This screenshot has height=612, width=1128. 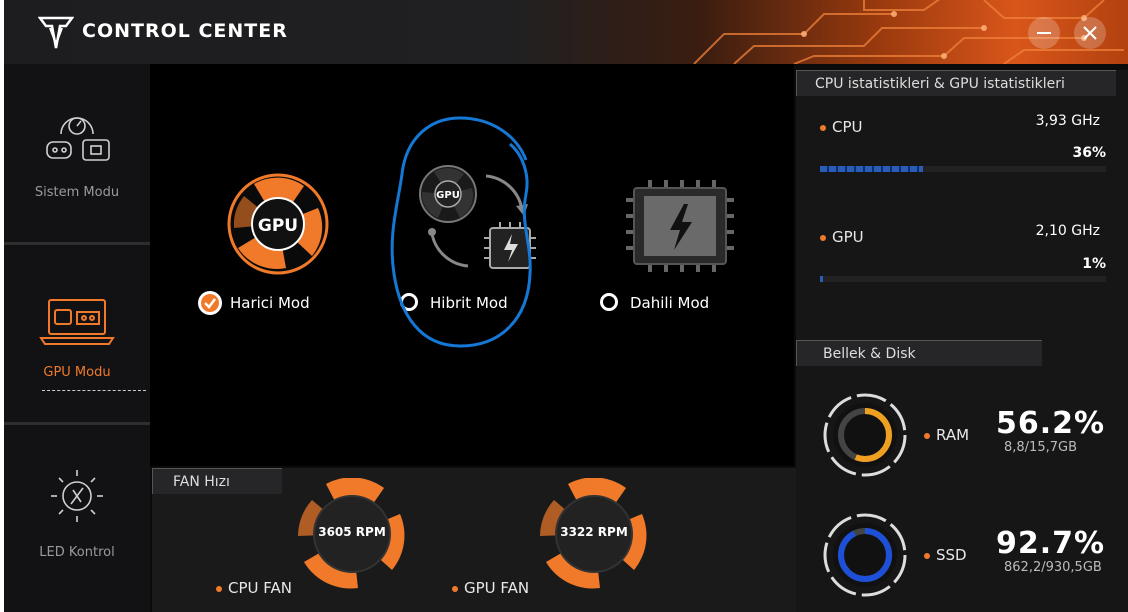 I want to click on sidebar-item-label: LED Kontrol, so click(x=77, y=552).